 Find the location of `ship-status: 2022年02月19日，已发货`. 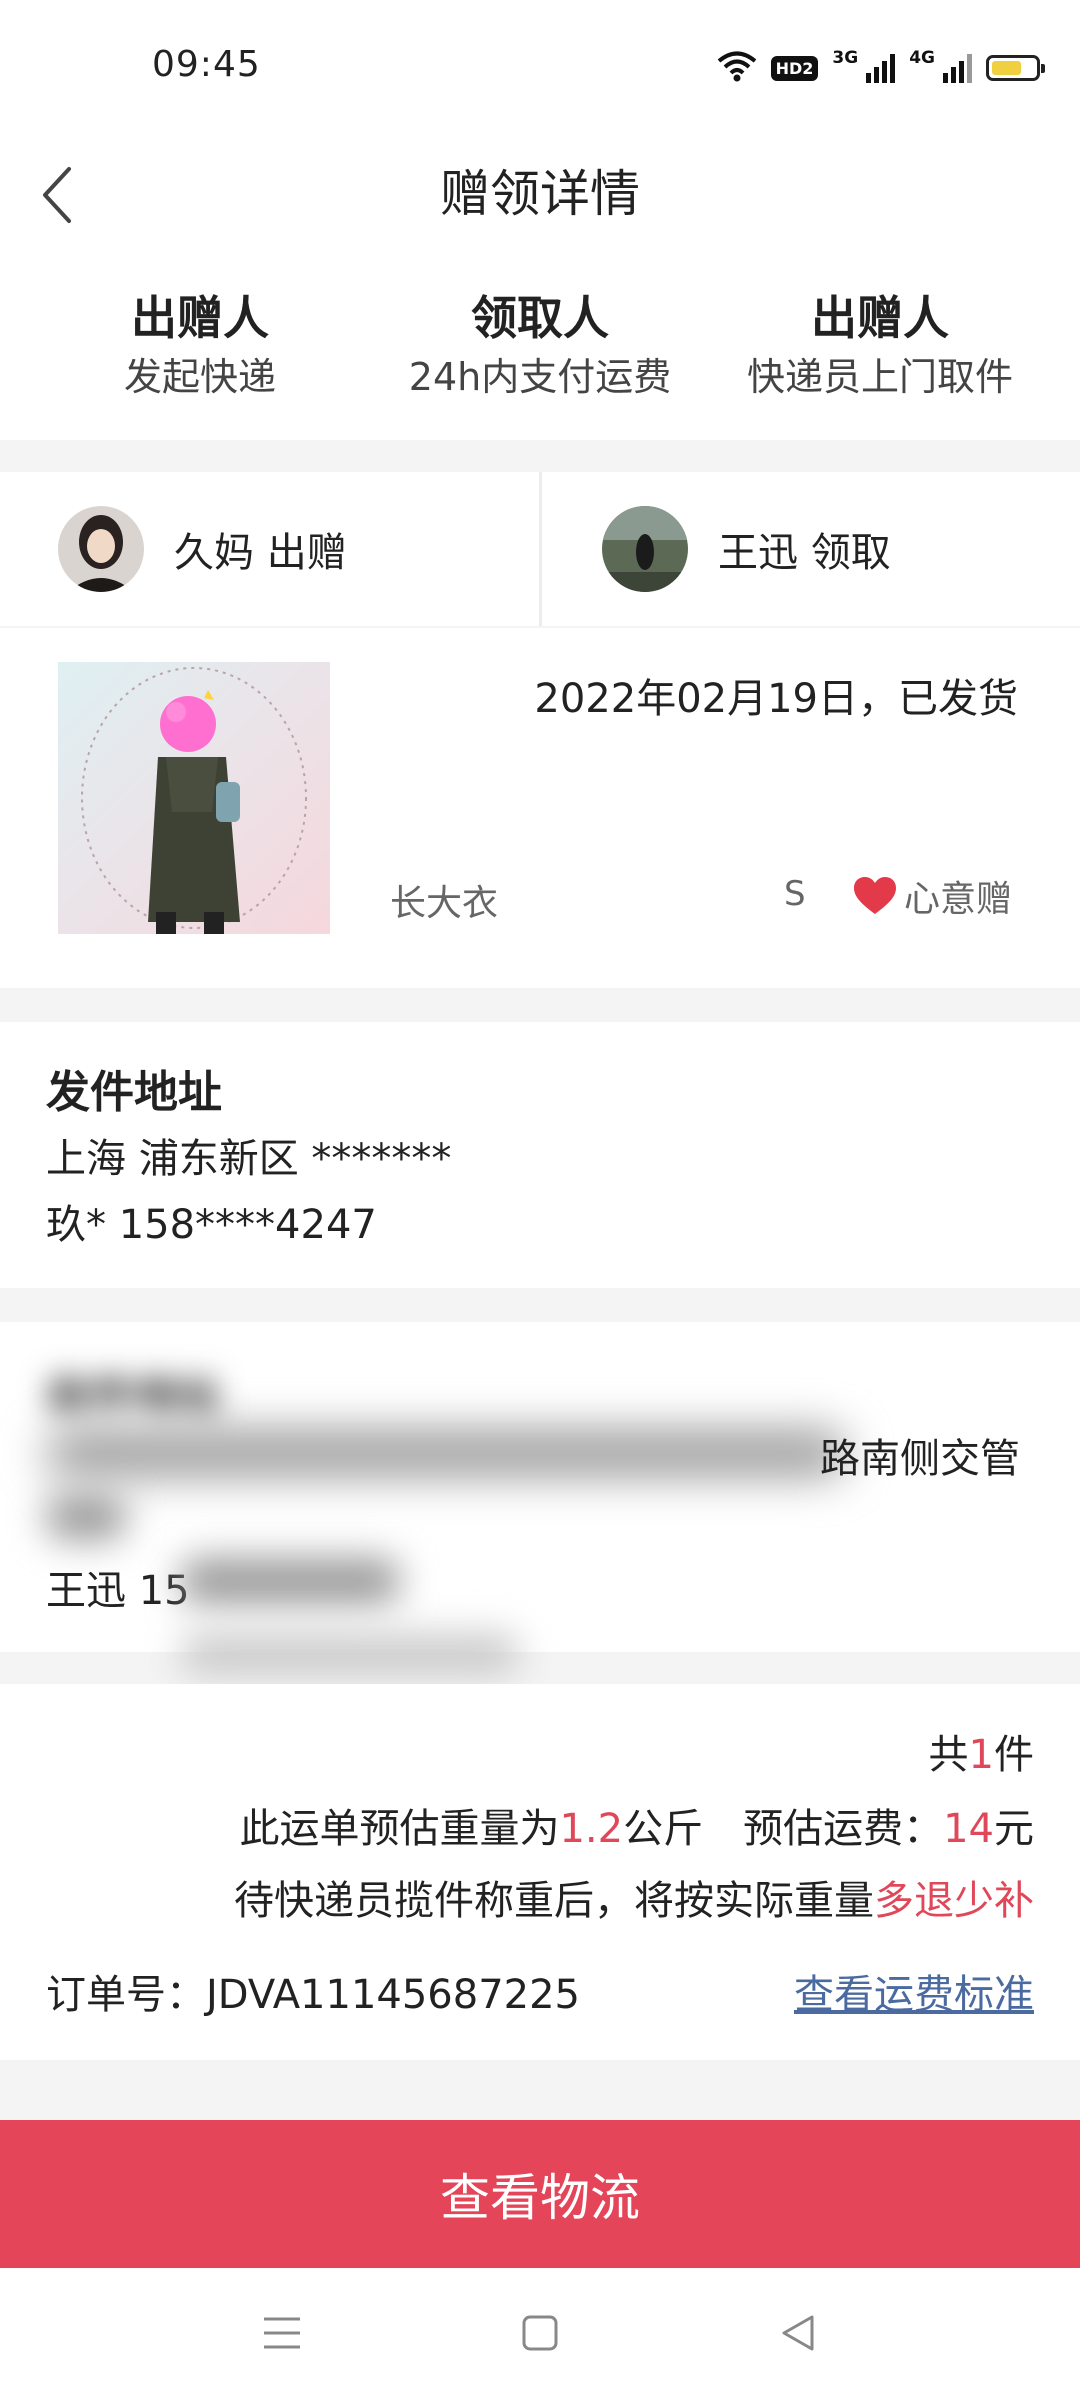

ship-status: 2022年02月19日，已发货 is located at coordinates (776, 699).